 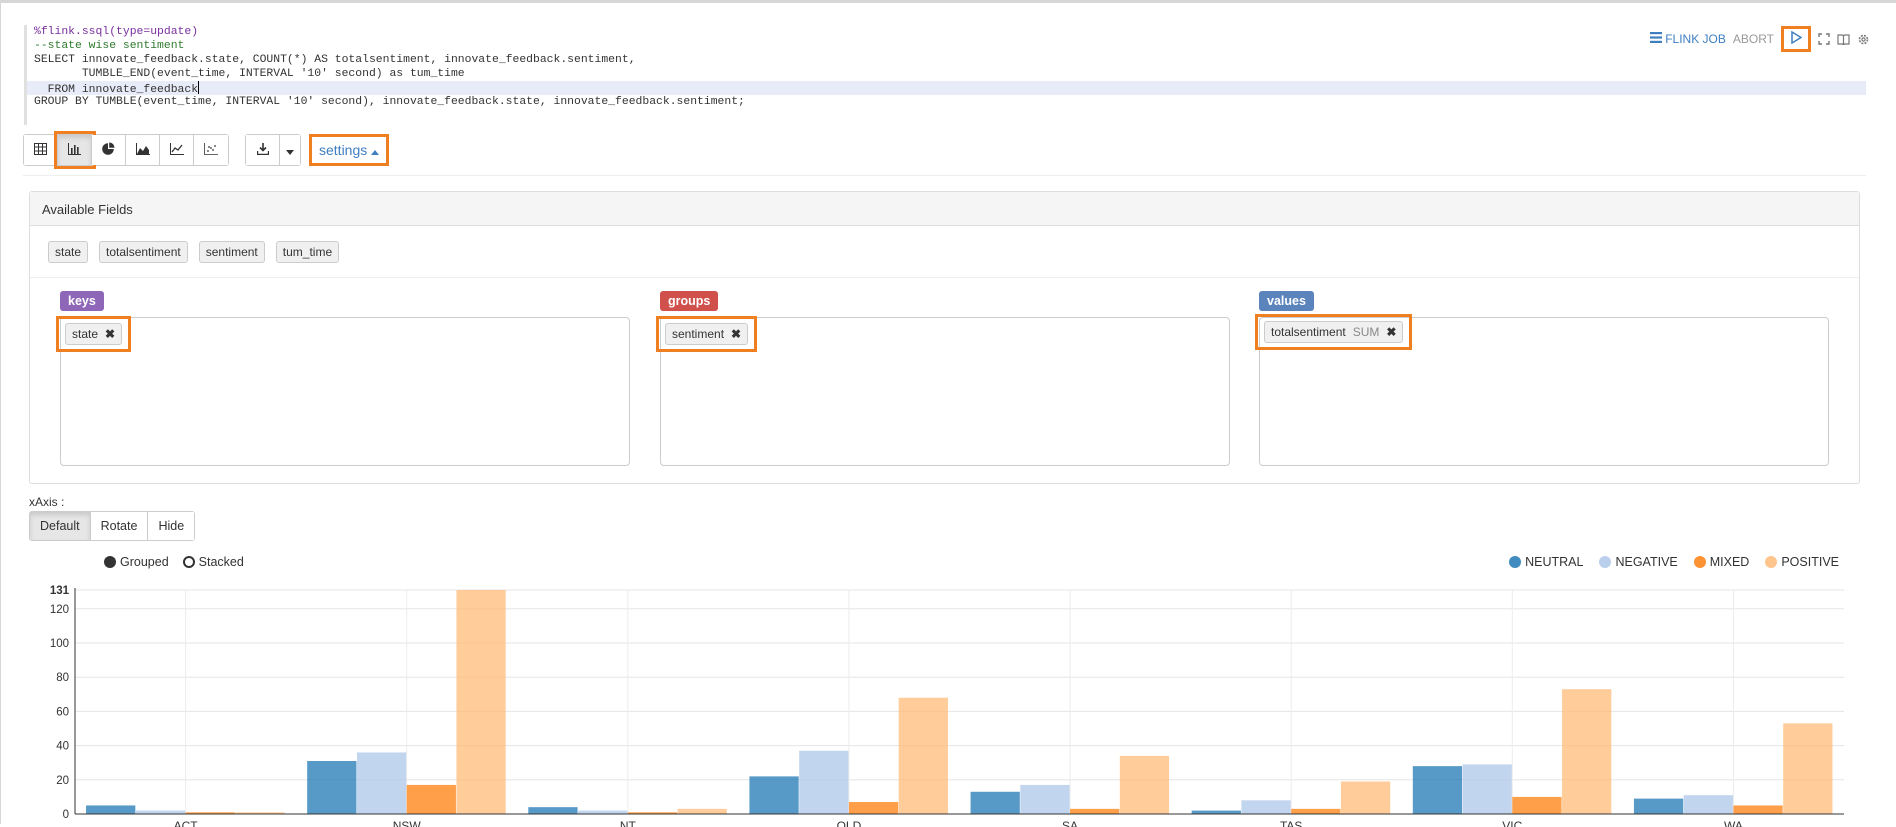 What do you see at coordinates (946, 88) in the screenshot?
I see `code-line-active: FROM innovate_feedback` at bounding box center [946, 88].